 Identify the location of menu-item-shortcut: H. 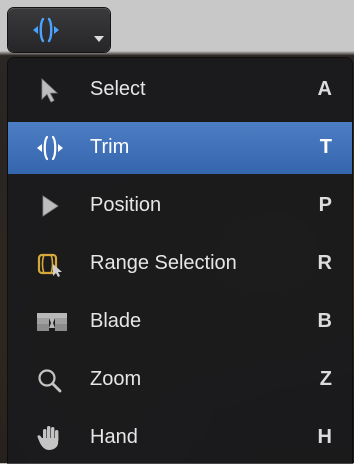
(324, 437).